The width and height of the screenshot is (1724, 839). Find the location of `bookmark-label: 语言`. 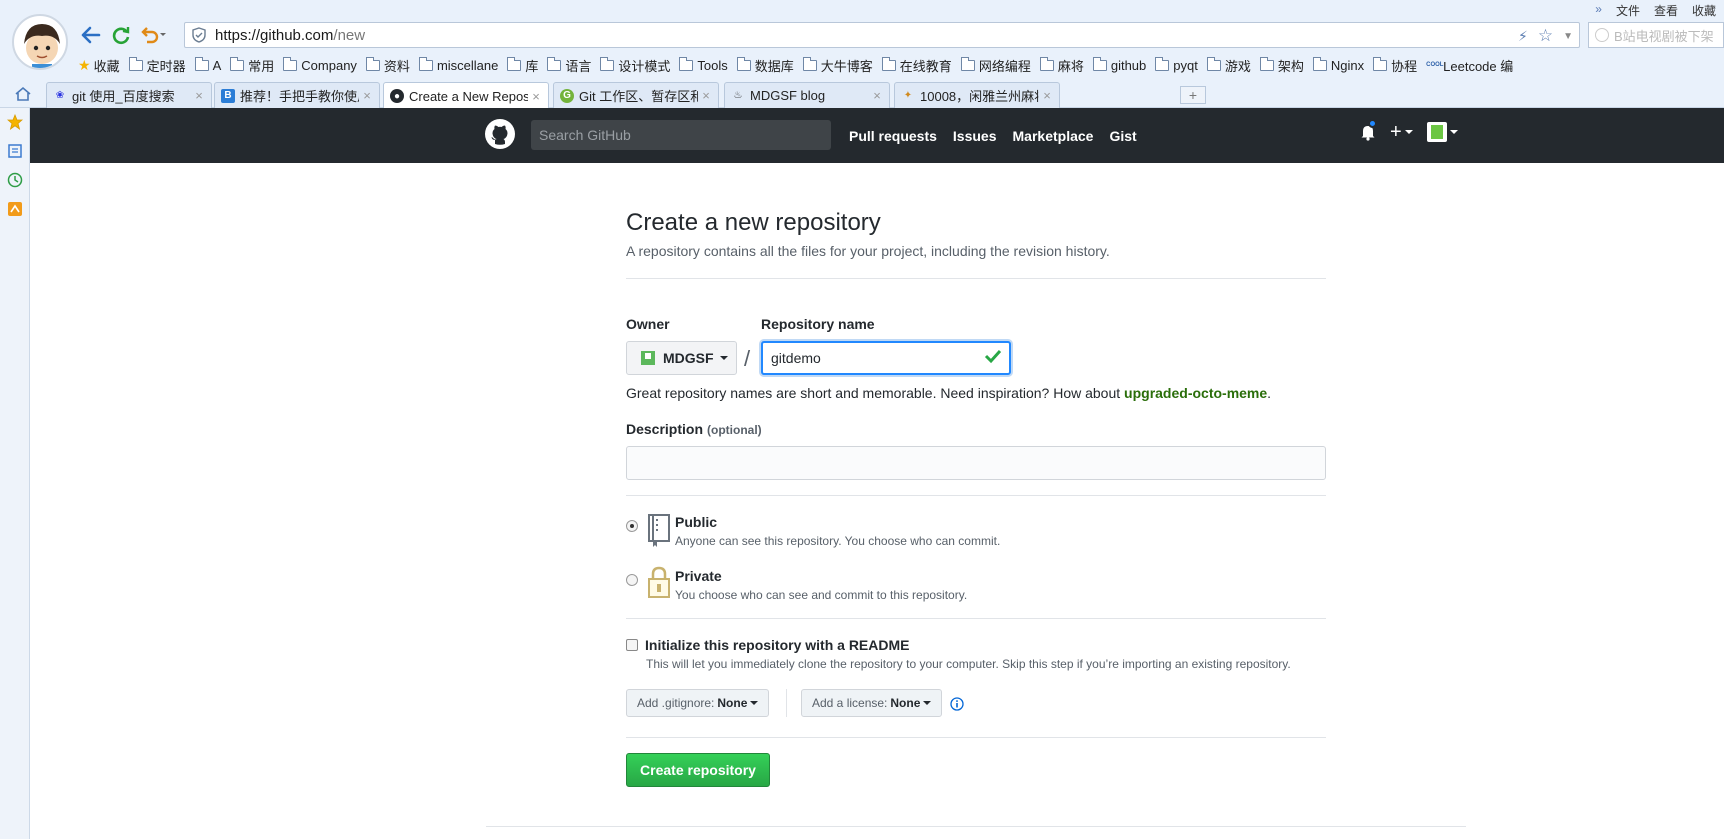

bookmark-label: 语言 is located at coordinates (578, 66).